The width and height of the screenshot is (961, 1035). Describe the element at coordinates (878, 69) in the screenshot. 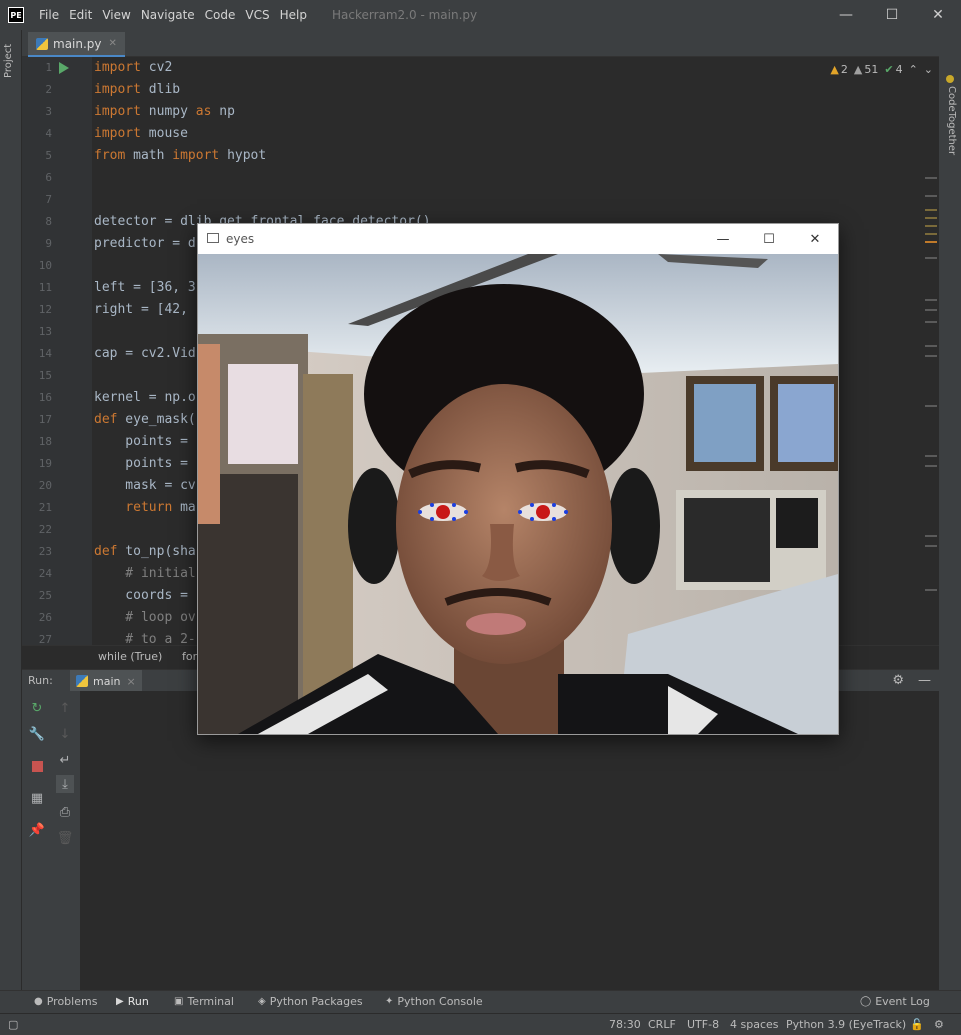

I see `inspection-widget: ▲ 2 ▲ 51 ✔ 4 ⌃ ⌄` at that location.